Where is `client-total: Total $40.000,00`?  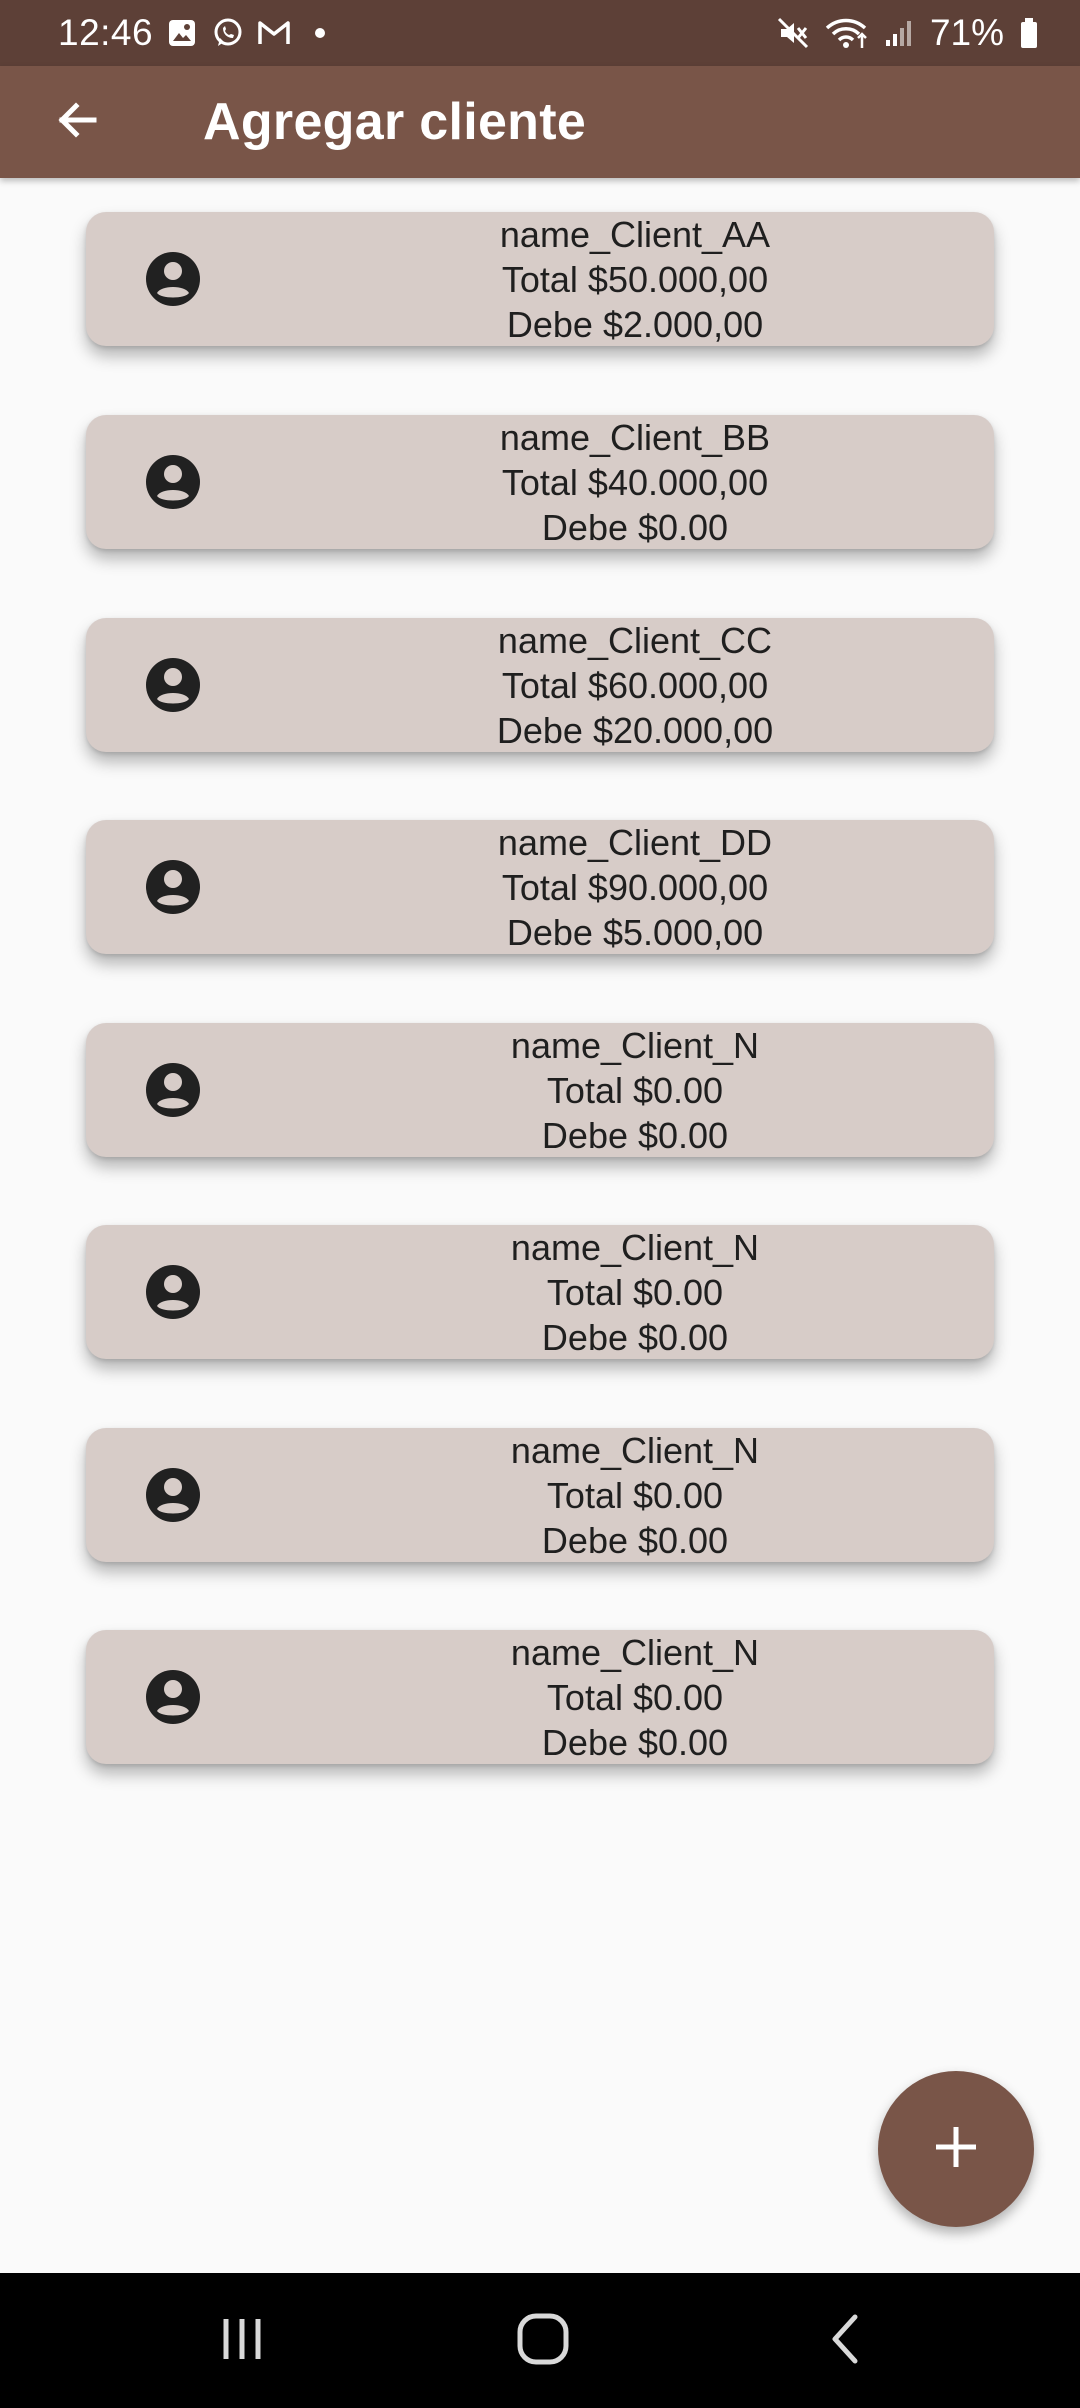 client-total: Total $40.000,00 is located at coordinates (635, 482).